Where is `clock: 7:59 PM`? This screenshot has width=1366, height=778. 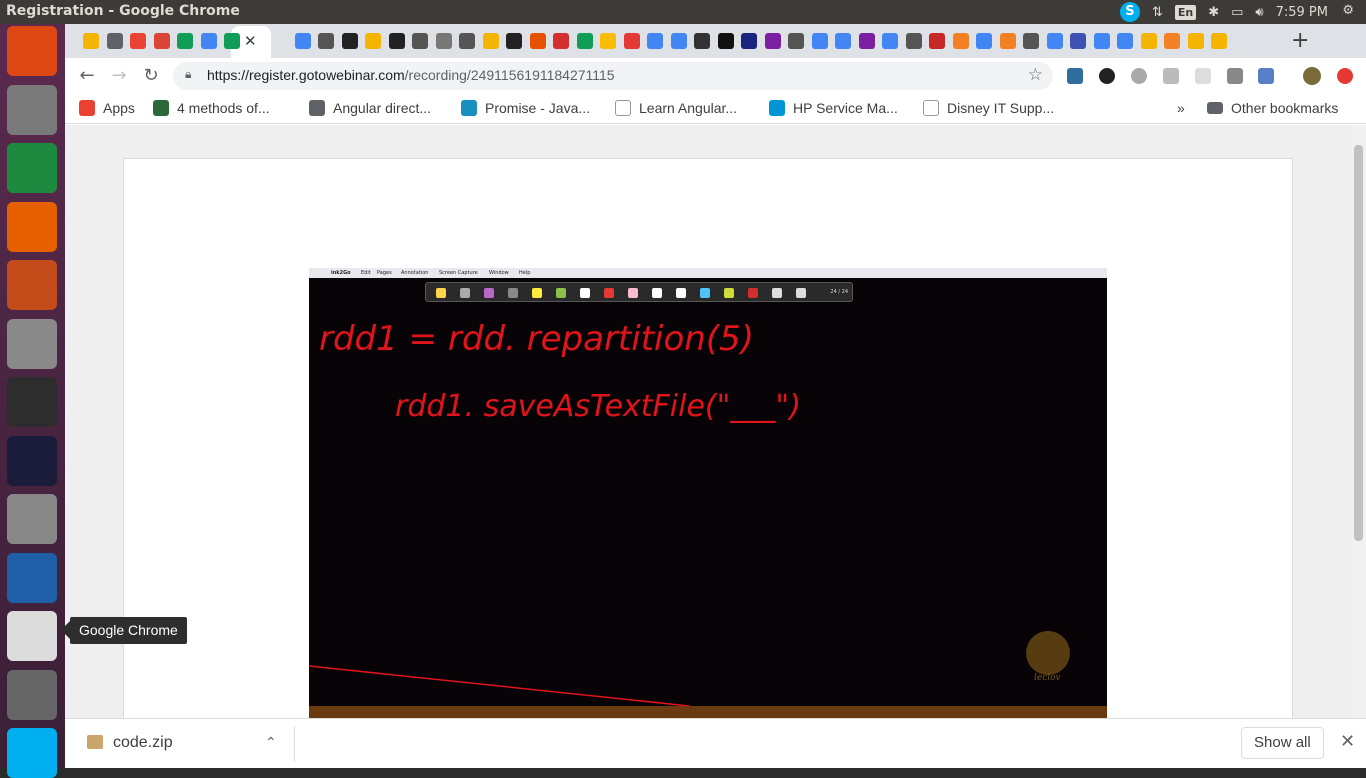 clock: 7:59 PM is located at coordinates (1302, 12).